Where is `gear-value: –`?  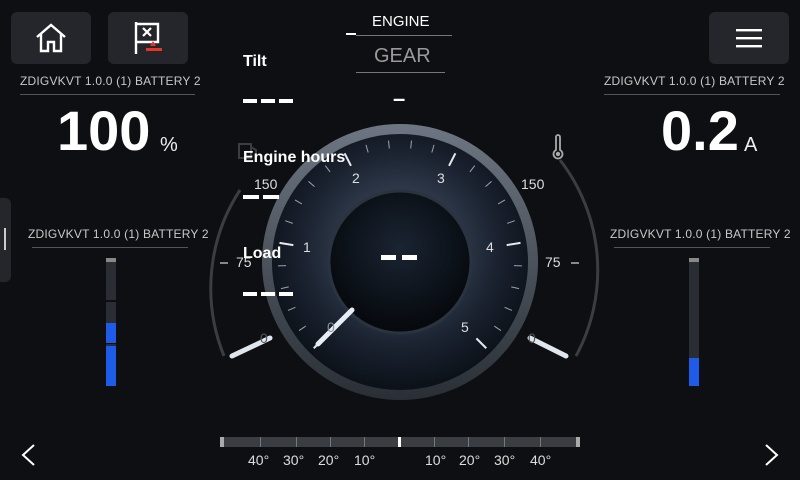 gear-value: – is located at coordinates (399, 98).